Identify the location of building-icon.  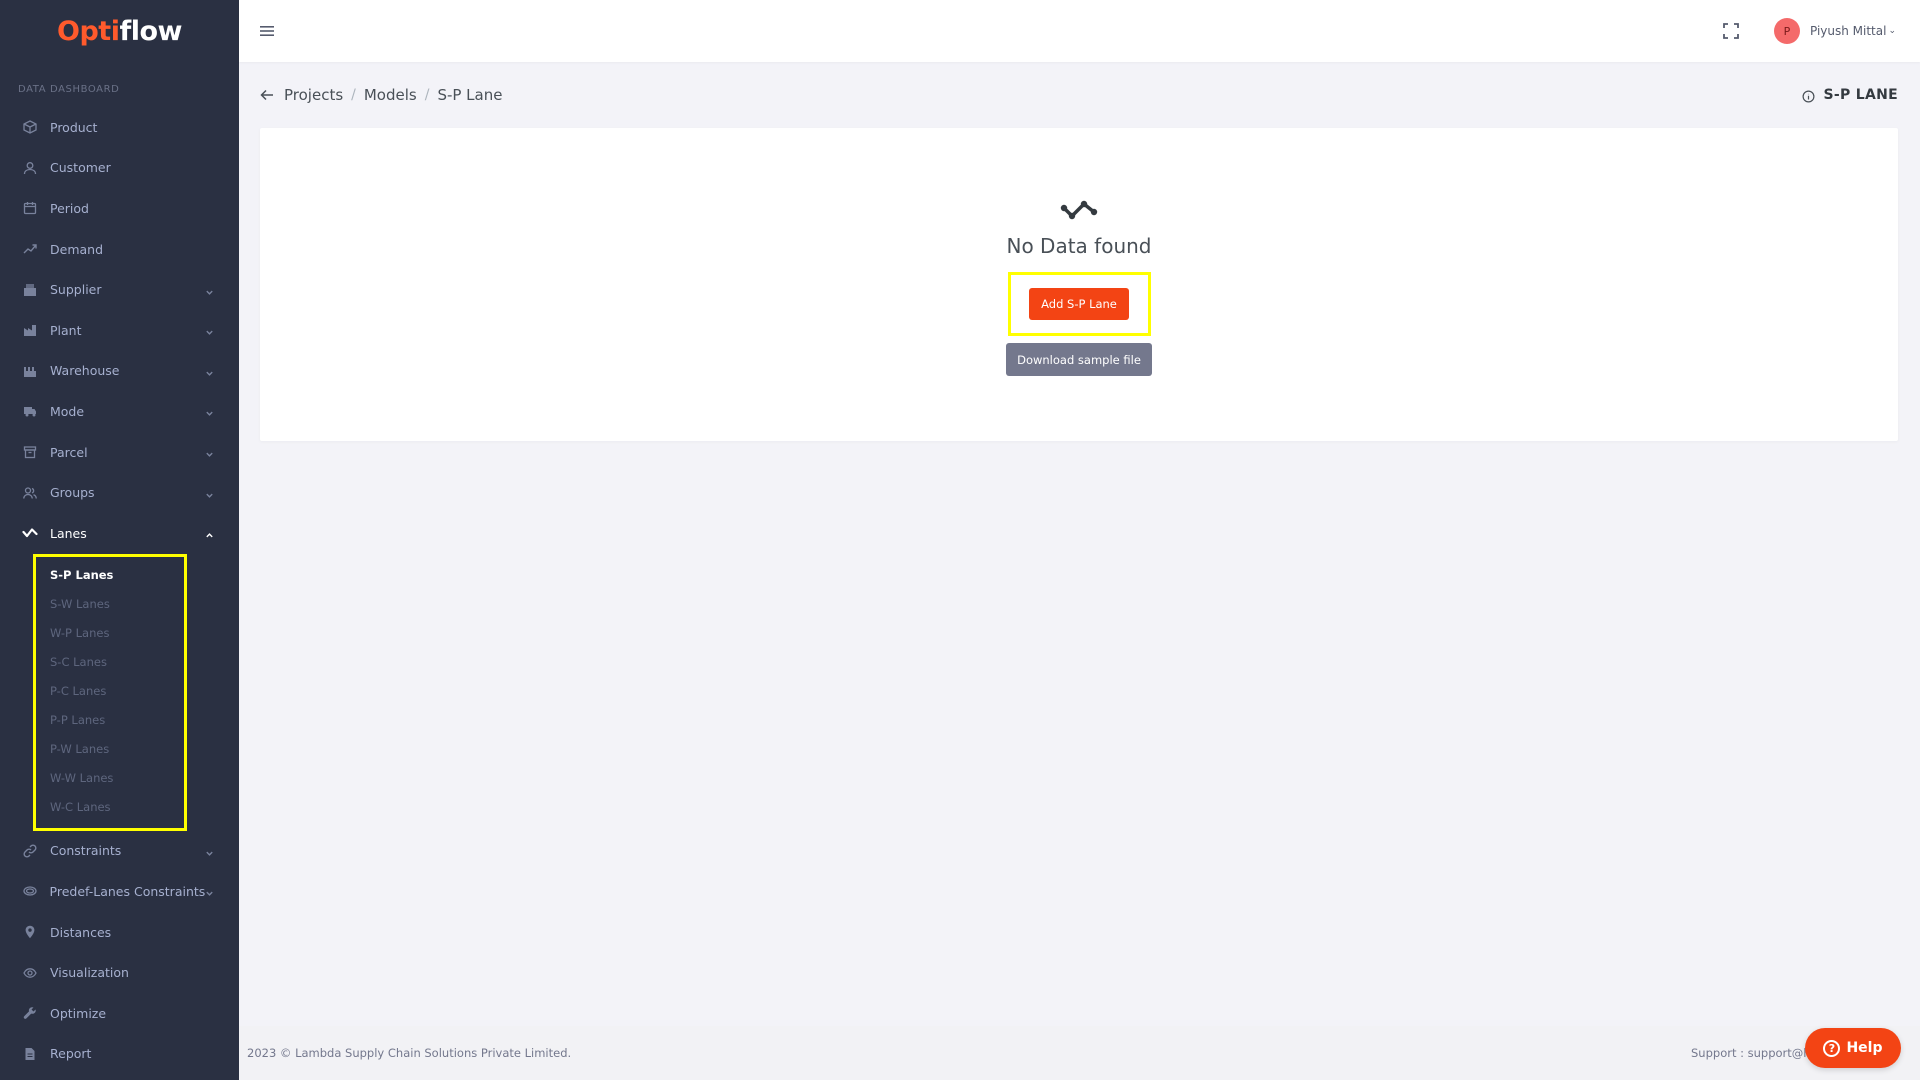
(30, 290).